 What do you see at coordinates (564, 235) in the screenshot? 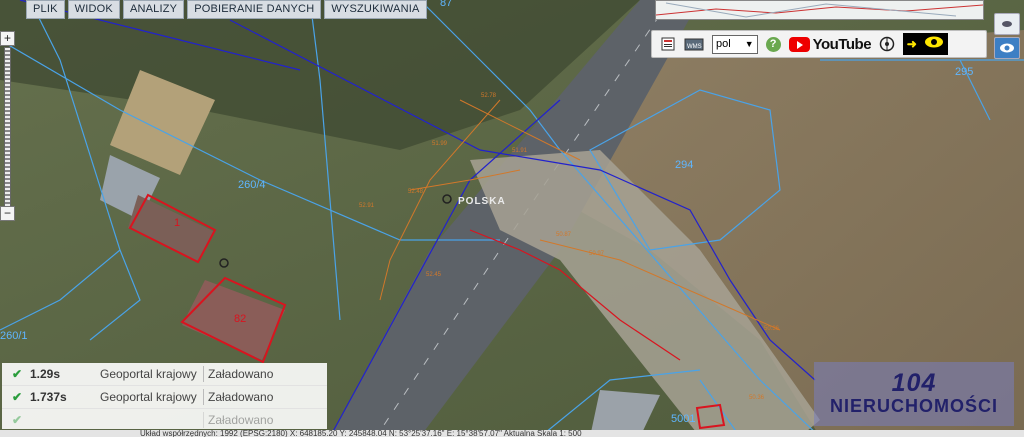
I see `elevation-label: 50.87` at bounding box center [564, 235].